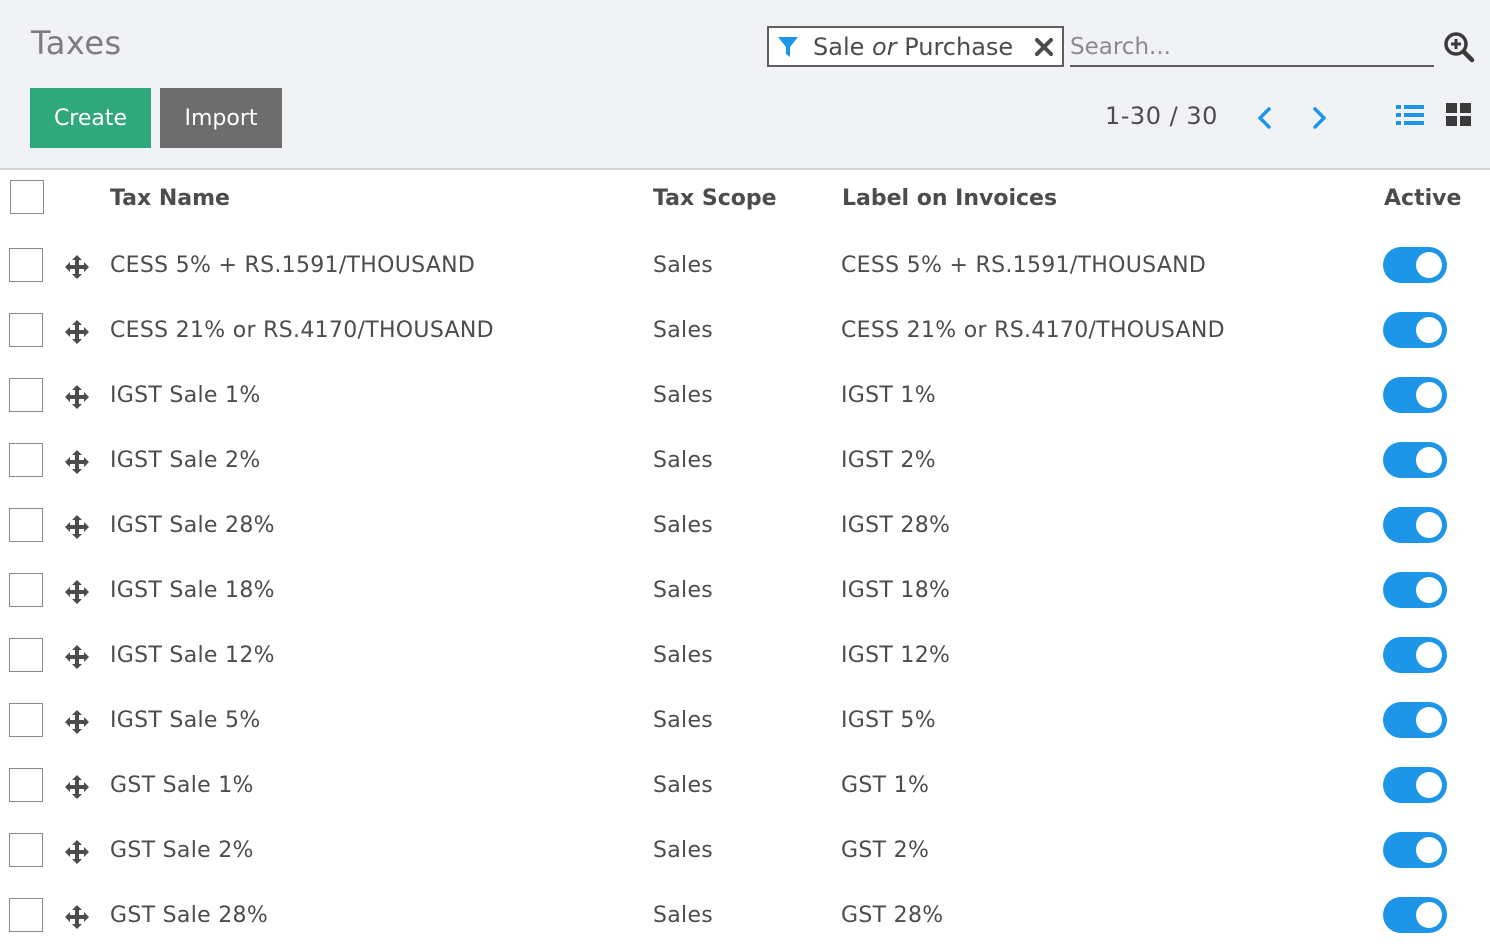 This screenshot has width=1490, height=948. What do you see at coordinates (192, 590) in the screenshot?
I see `tax-name-cell: IGST Sale 18%` at bounding box center [192, 590].